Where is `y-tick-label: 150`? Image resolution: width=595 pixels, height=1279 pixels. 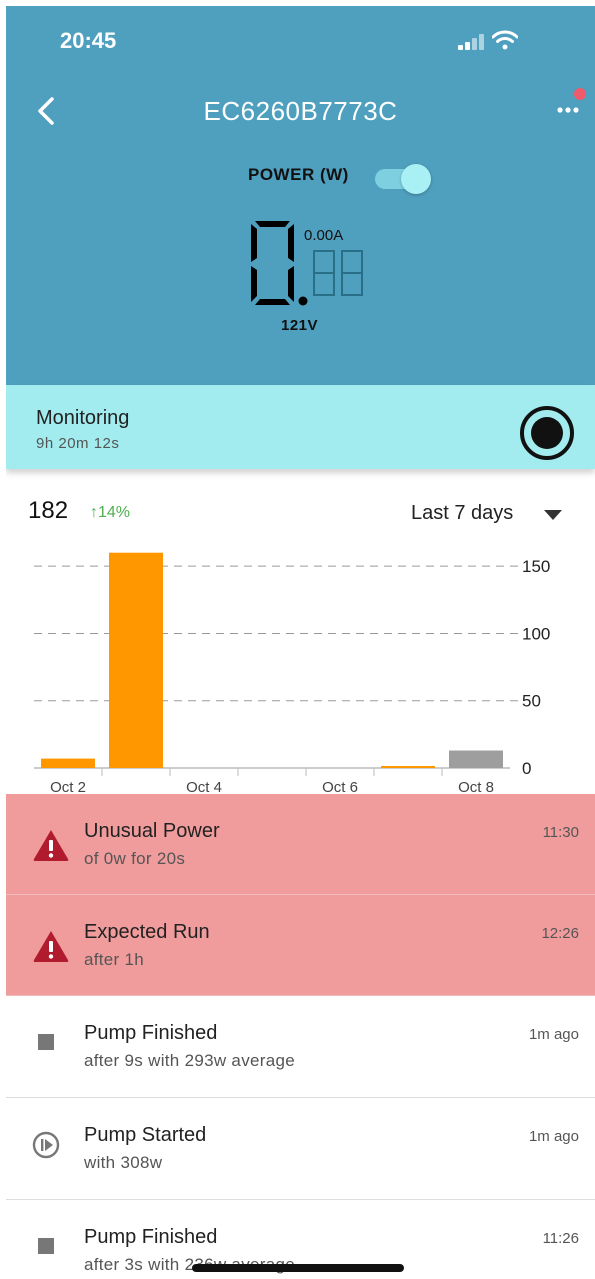
y-tick-label: 150 is located at coordinates (536, 566).